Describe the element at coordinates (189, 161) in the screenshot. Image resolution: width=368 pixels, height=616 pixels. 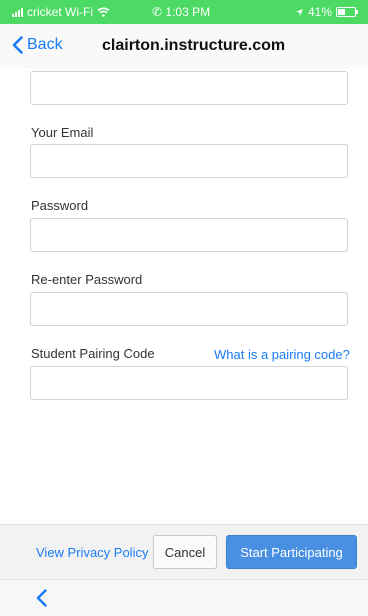
I see `email-field` at that location.